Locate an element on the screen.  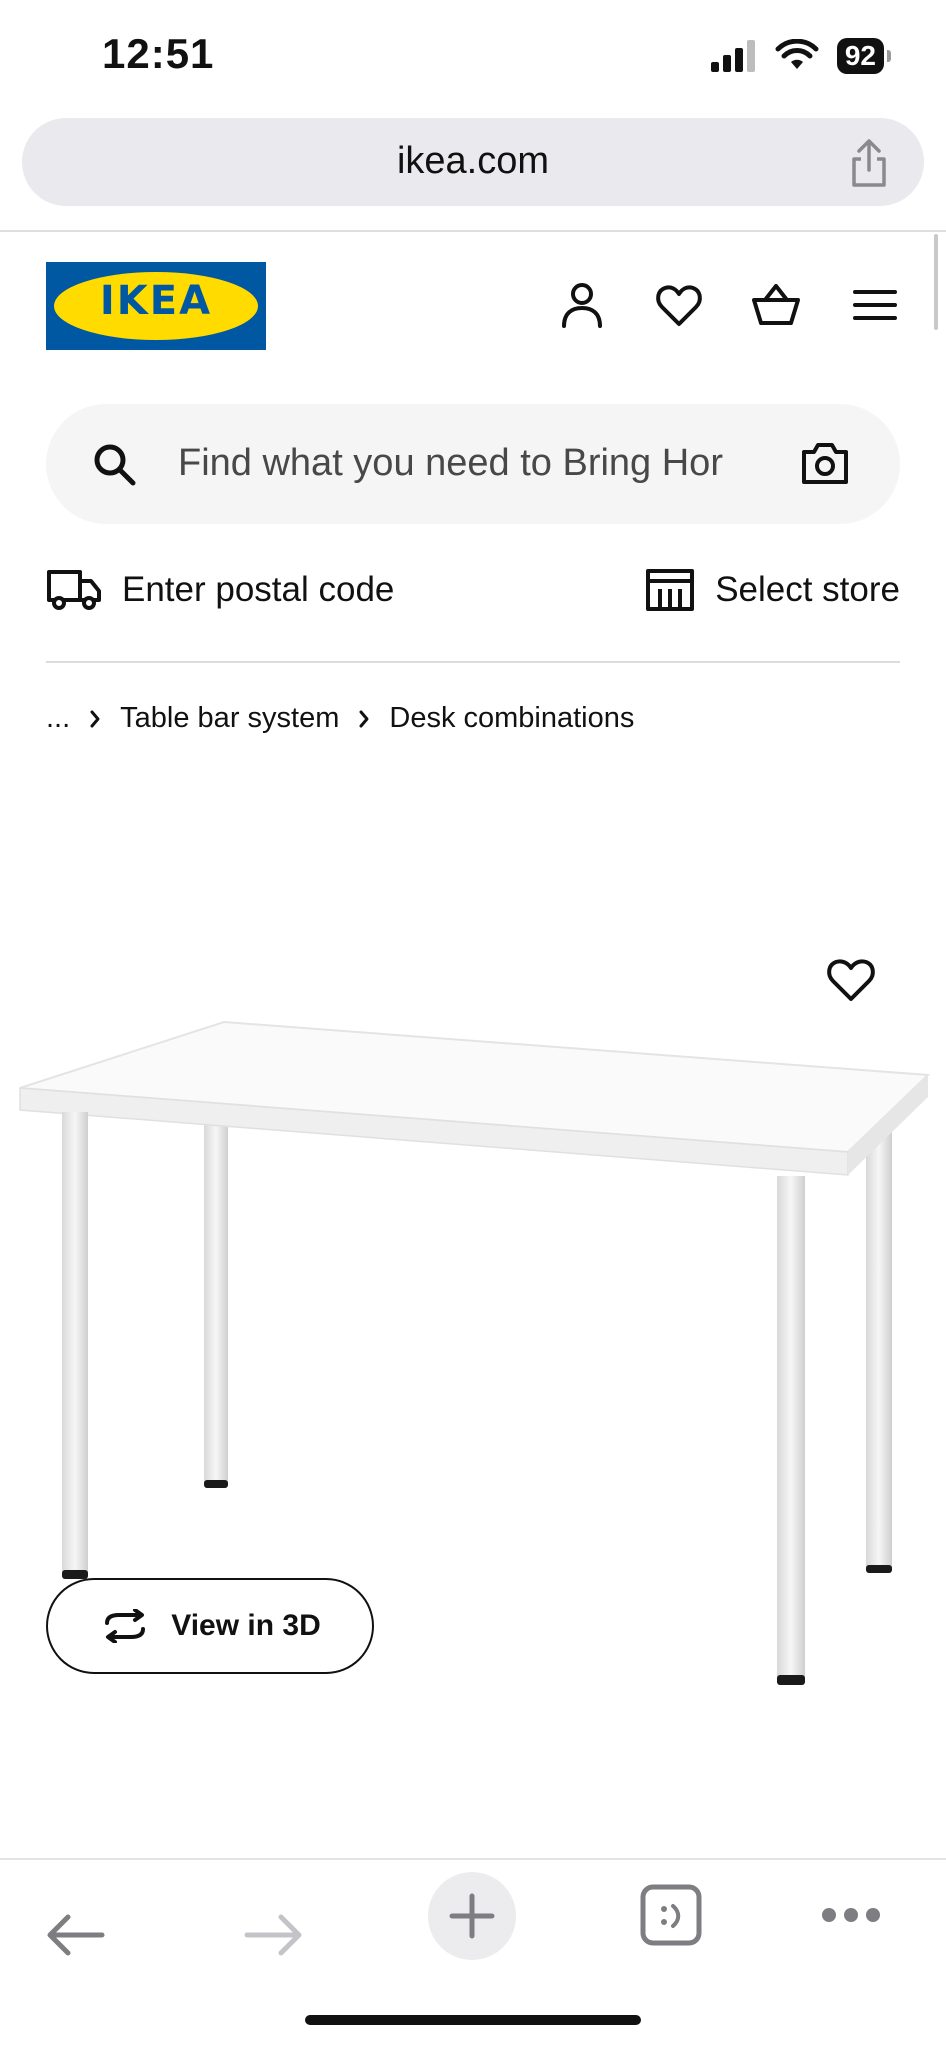
menu-icon is located at coordinates (875, 305).